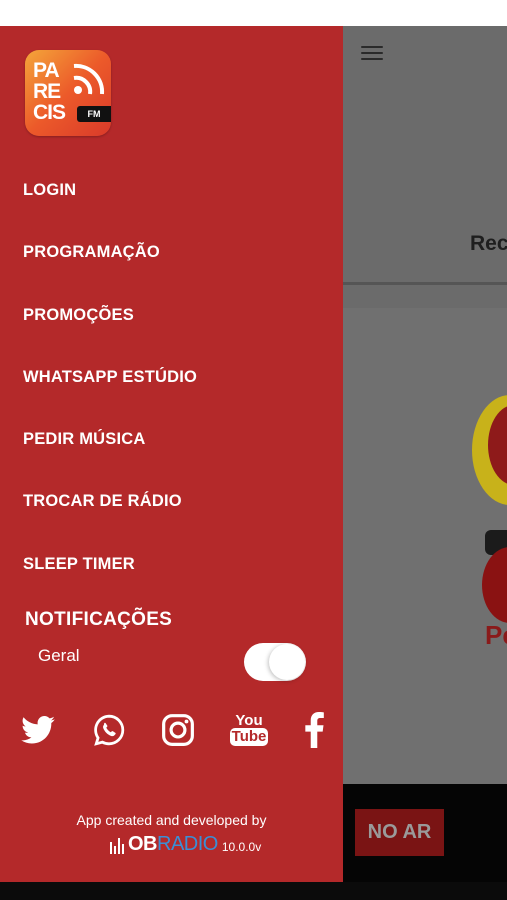 Image resolution: width=507 pixels, height=900 pixels. Describe the element at coordinates (91, 252) in the screenshot. I see `menu-item-programacao: PROGRAMAÇÃO` at that location.